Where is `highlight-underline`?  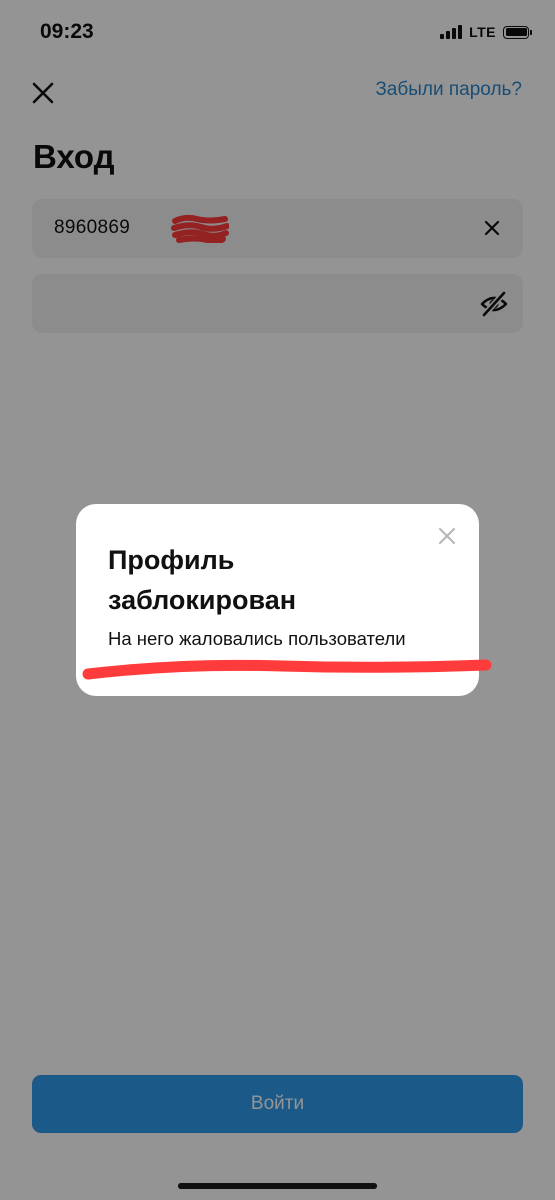
highlight-underline is located at coordinates (287, 669).